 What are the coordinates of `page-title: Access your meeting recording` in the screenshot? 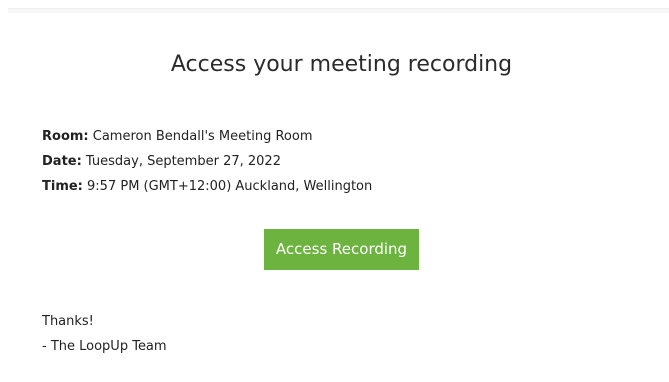 It's located at (341, 64).